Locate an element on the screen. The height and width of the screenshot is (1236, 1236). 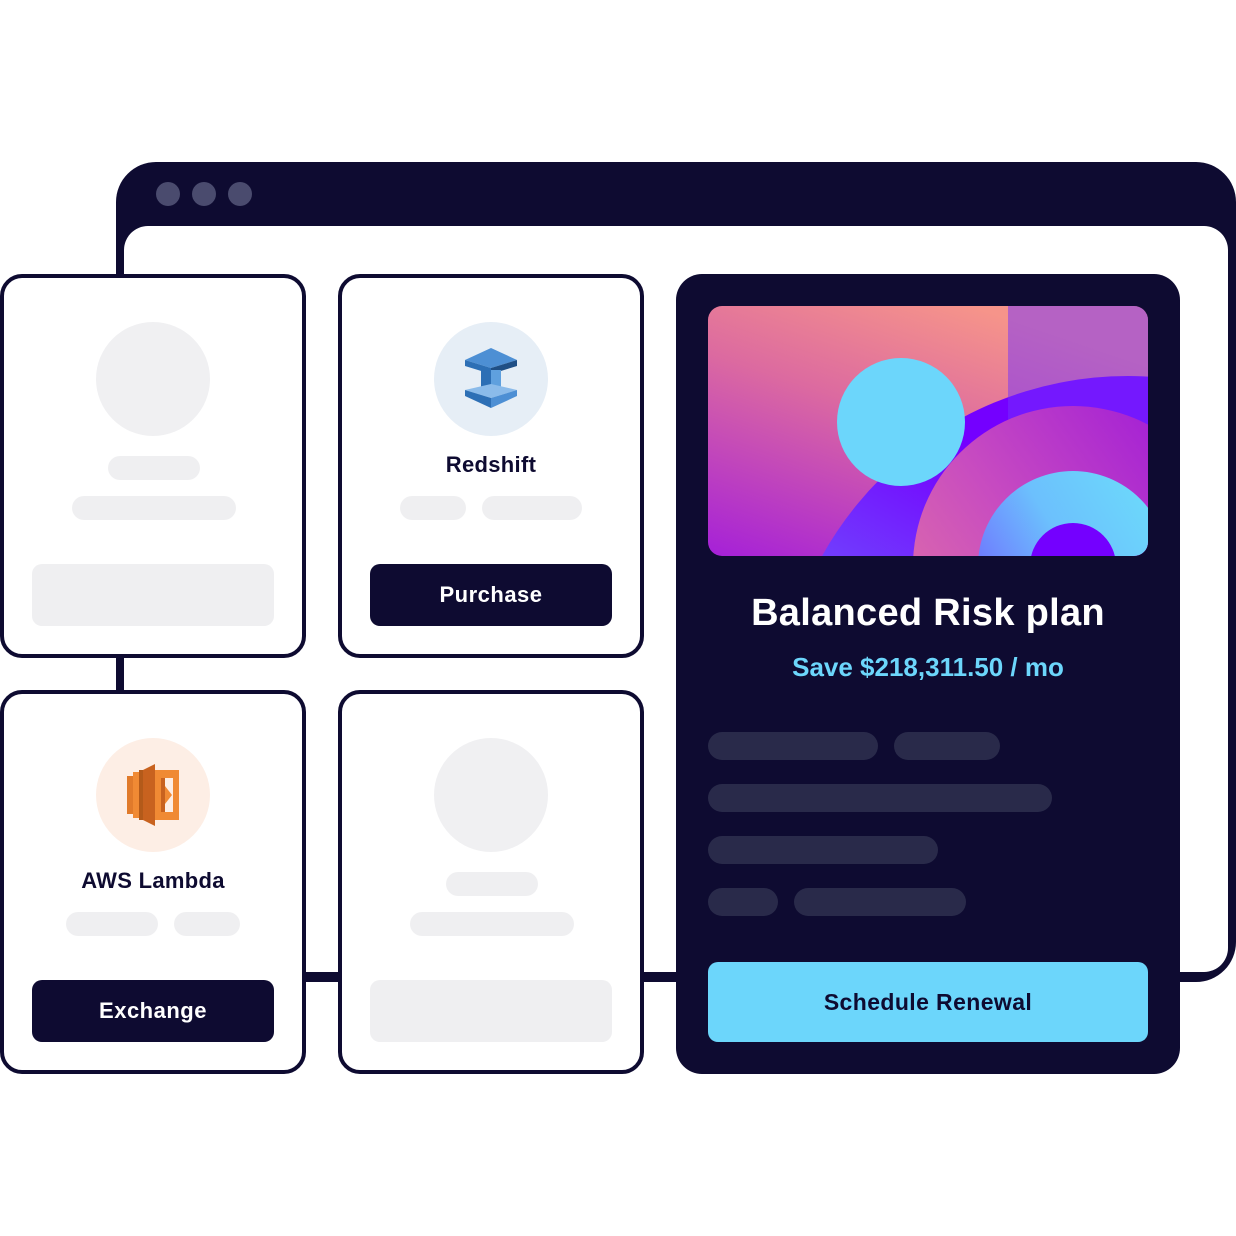
plan-title: Balanced Risk plan is located at coordinates (928, 613).